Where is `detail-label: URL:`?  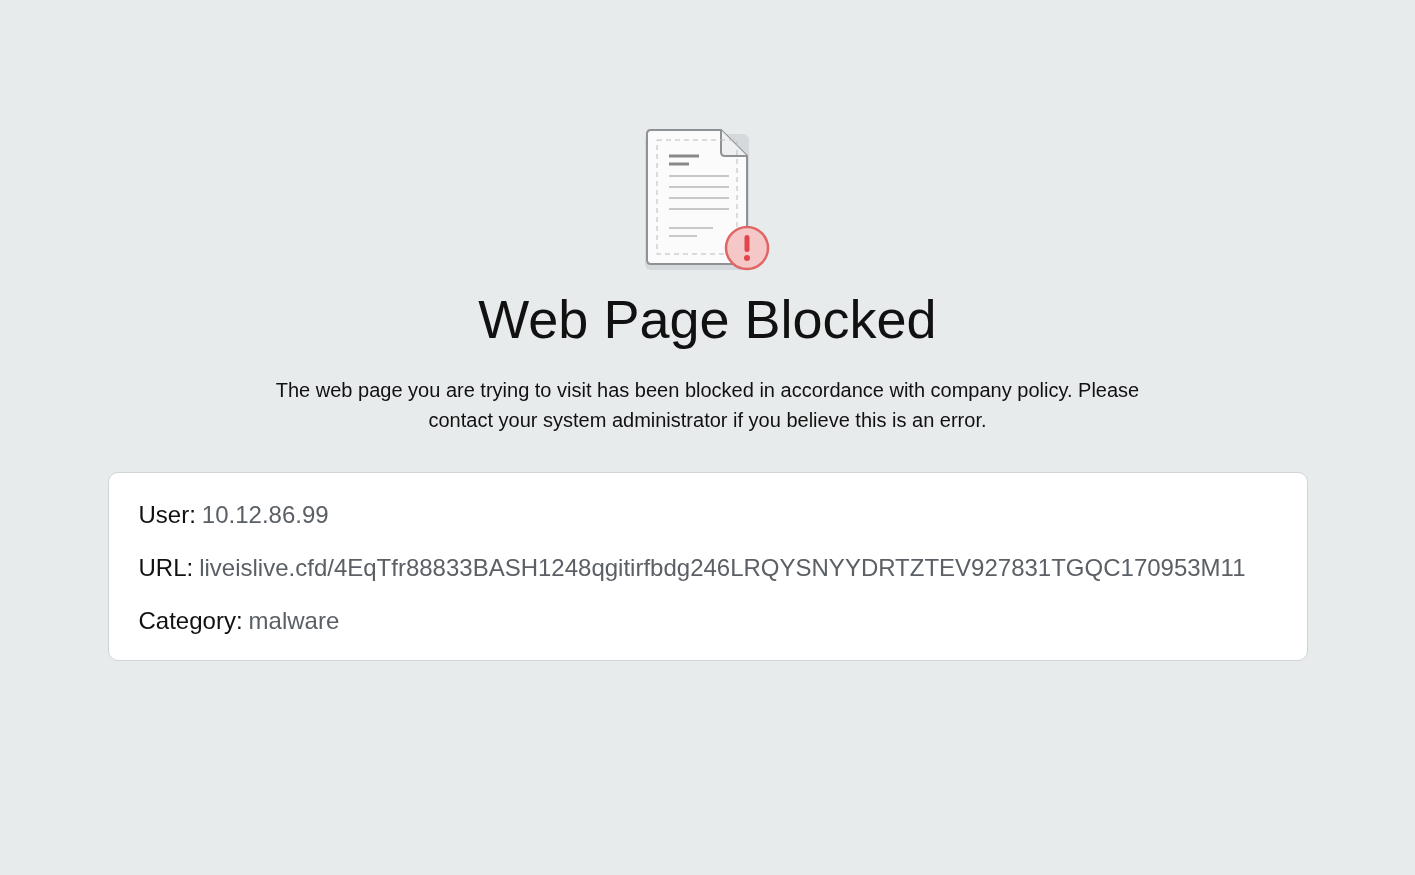
detail-label: URL: is located at coordinates (166, 568).